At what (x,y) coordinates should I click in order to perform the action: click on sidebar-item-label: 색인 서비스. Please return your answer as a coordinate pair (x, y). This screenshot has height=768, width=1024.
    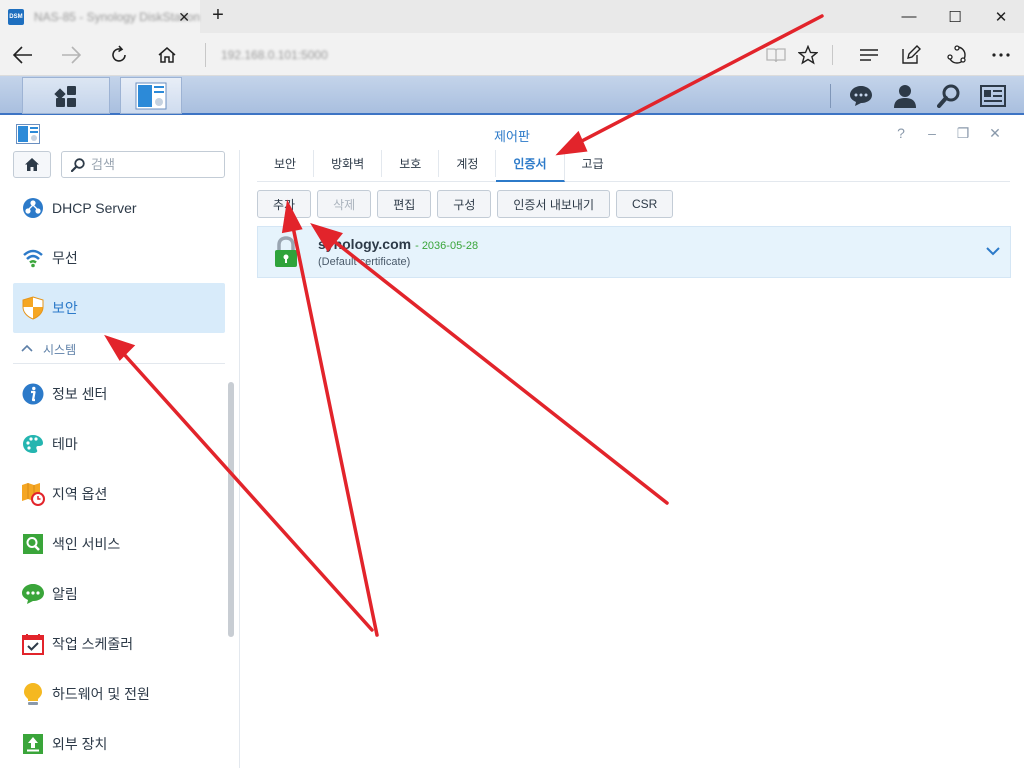
    Looking at the image, I should click on (86, 544).